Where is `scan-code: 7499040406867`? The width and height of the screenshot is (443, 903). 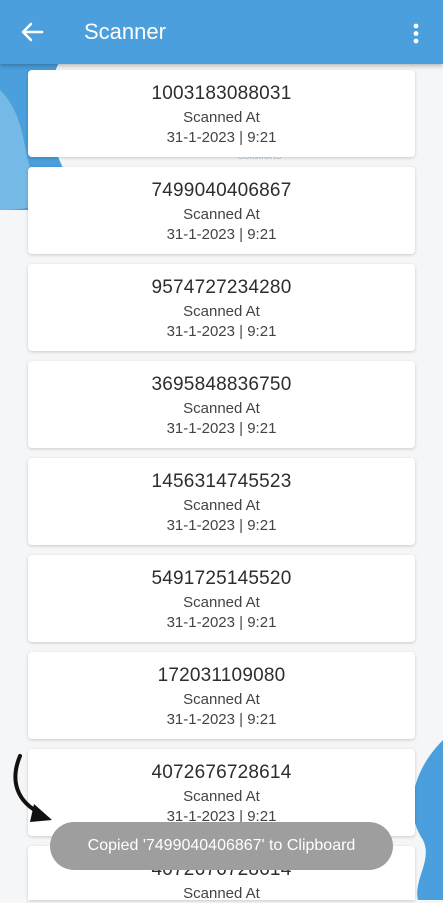 scan-code: 7499040406867 is located at coordinates (221, 190).